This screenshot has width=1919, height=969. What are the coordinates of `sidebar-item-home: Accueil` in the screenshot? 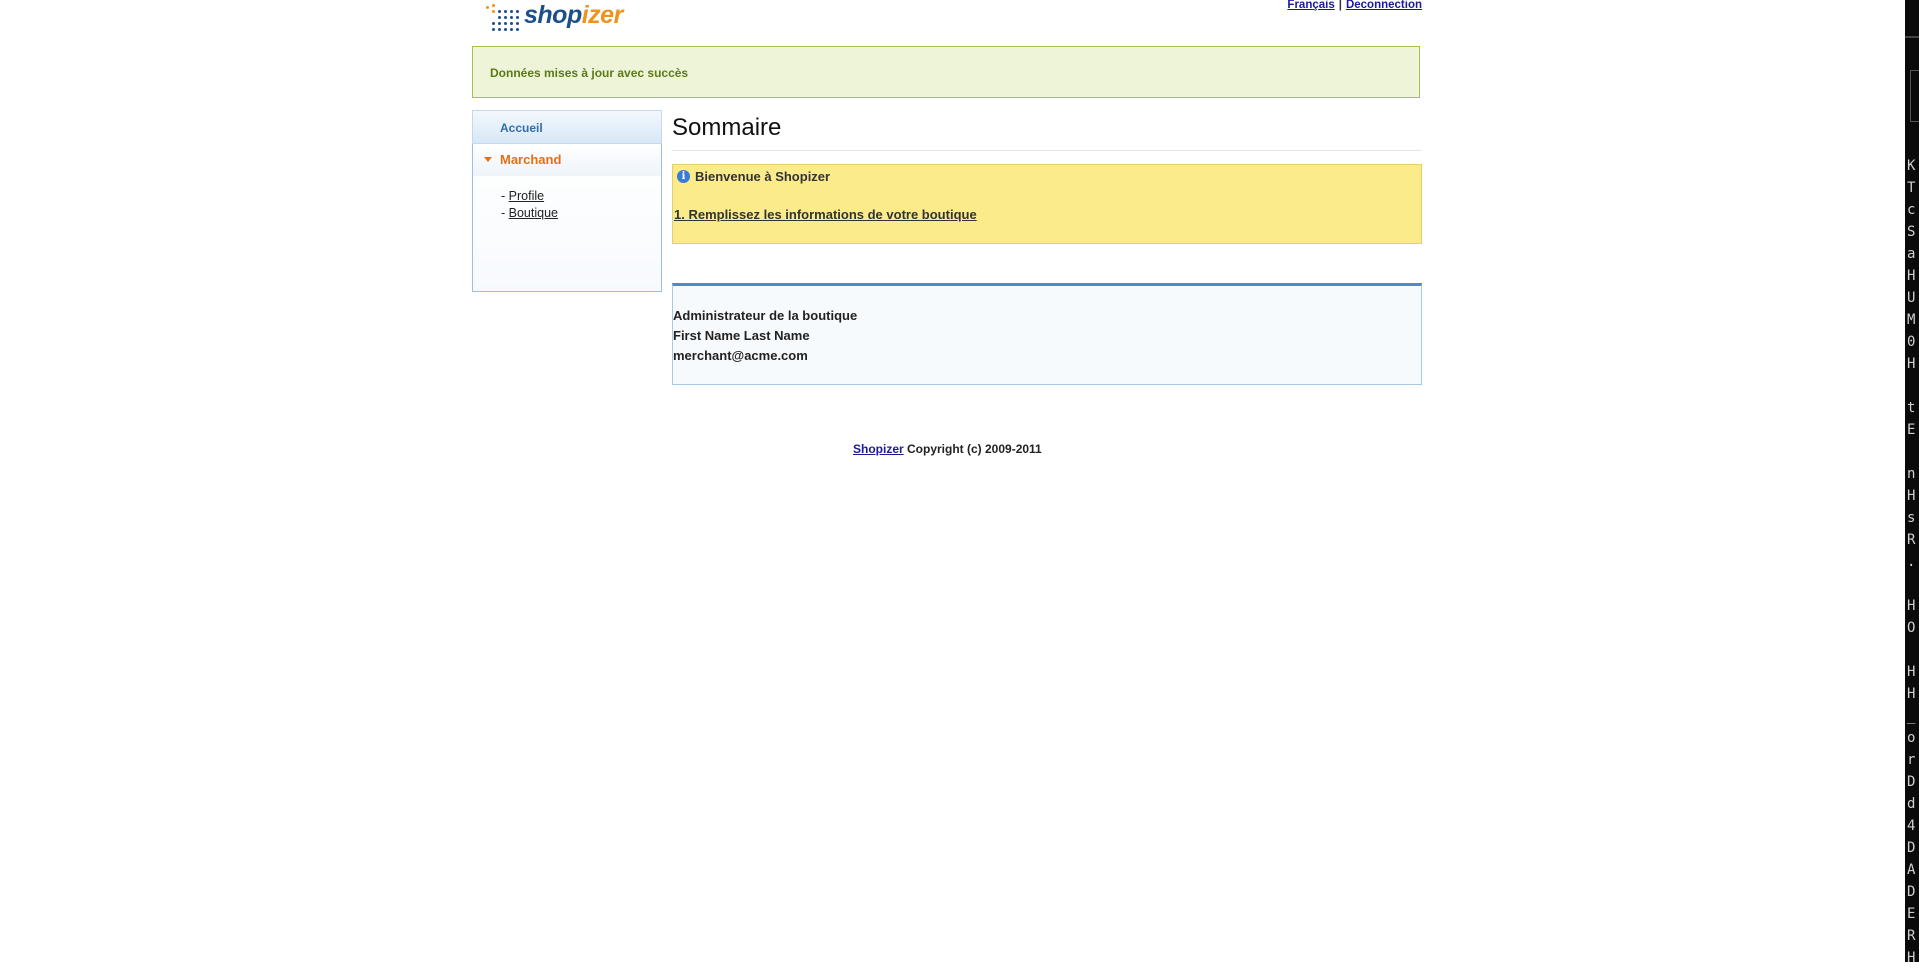 It's located at (567, 127).